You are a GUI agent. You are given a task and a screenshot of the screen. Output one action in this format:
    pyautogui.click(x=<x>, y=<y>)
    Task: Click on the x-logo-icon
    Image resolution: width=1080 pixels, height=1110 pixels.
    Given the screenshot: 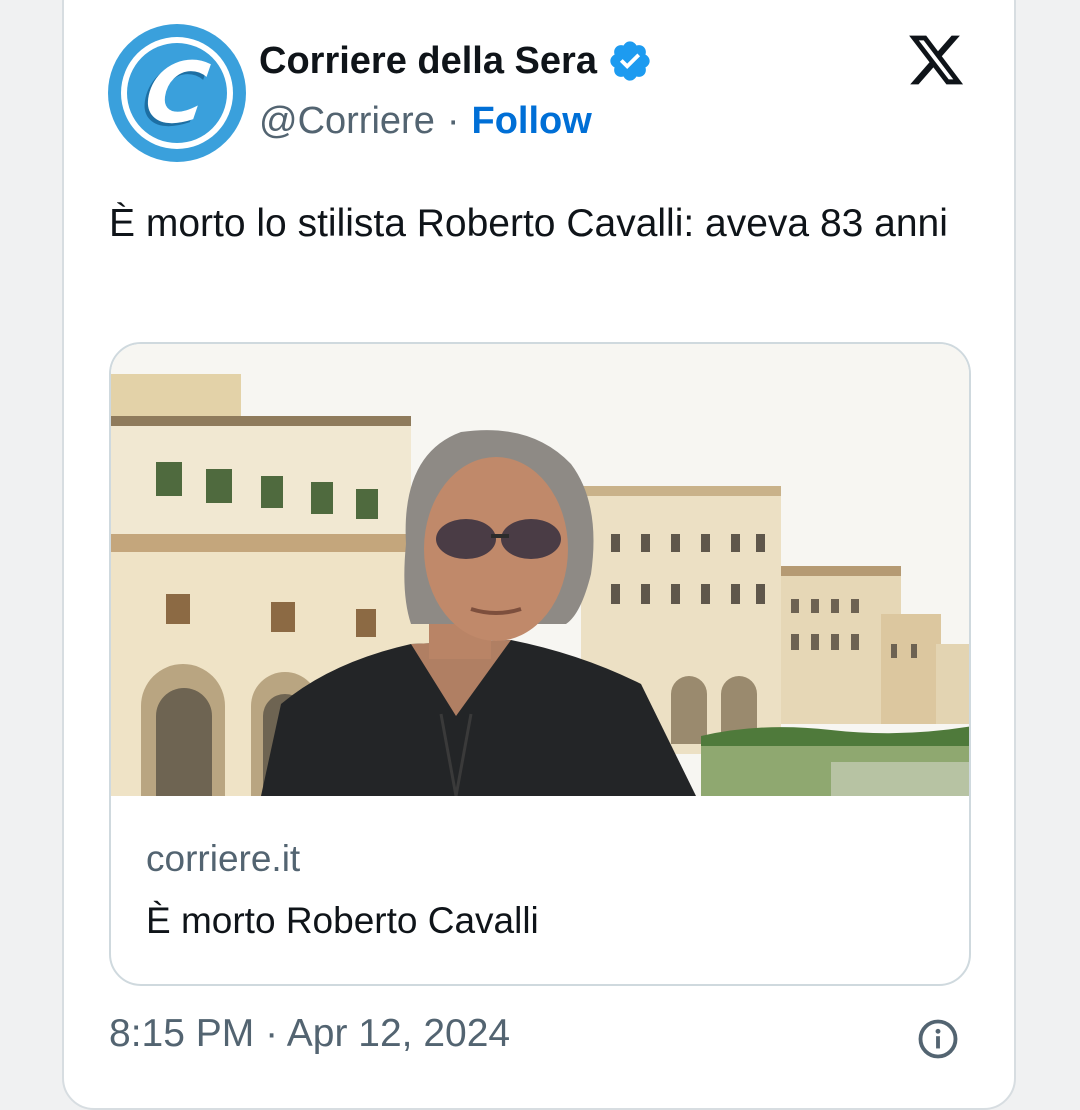 What is the action you would take?
    pyautogui.click(x=936, y=60)
    